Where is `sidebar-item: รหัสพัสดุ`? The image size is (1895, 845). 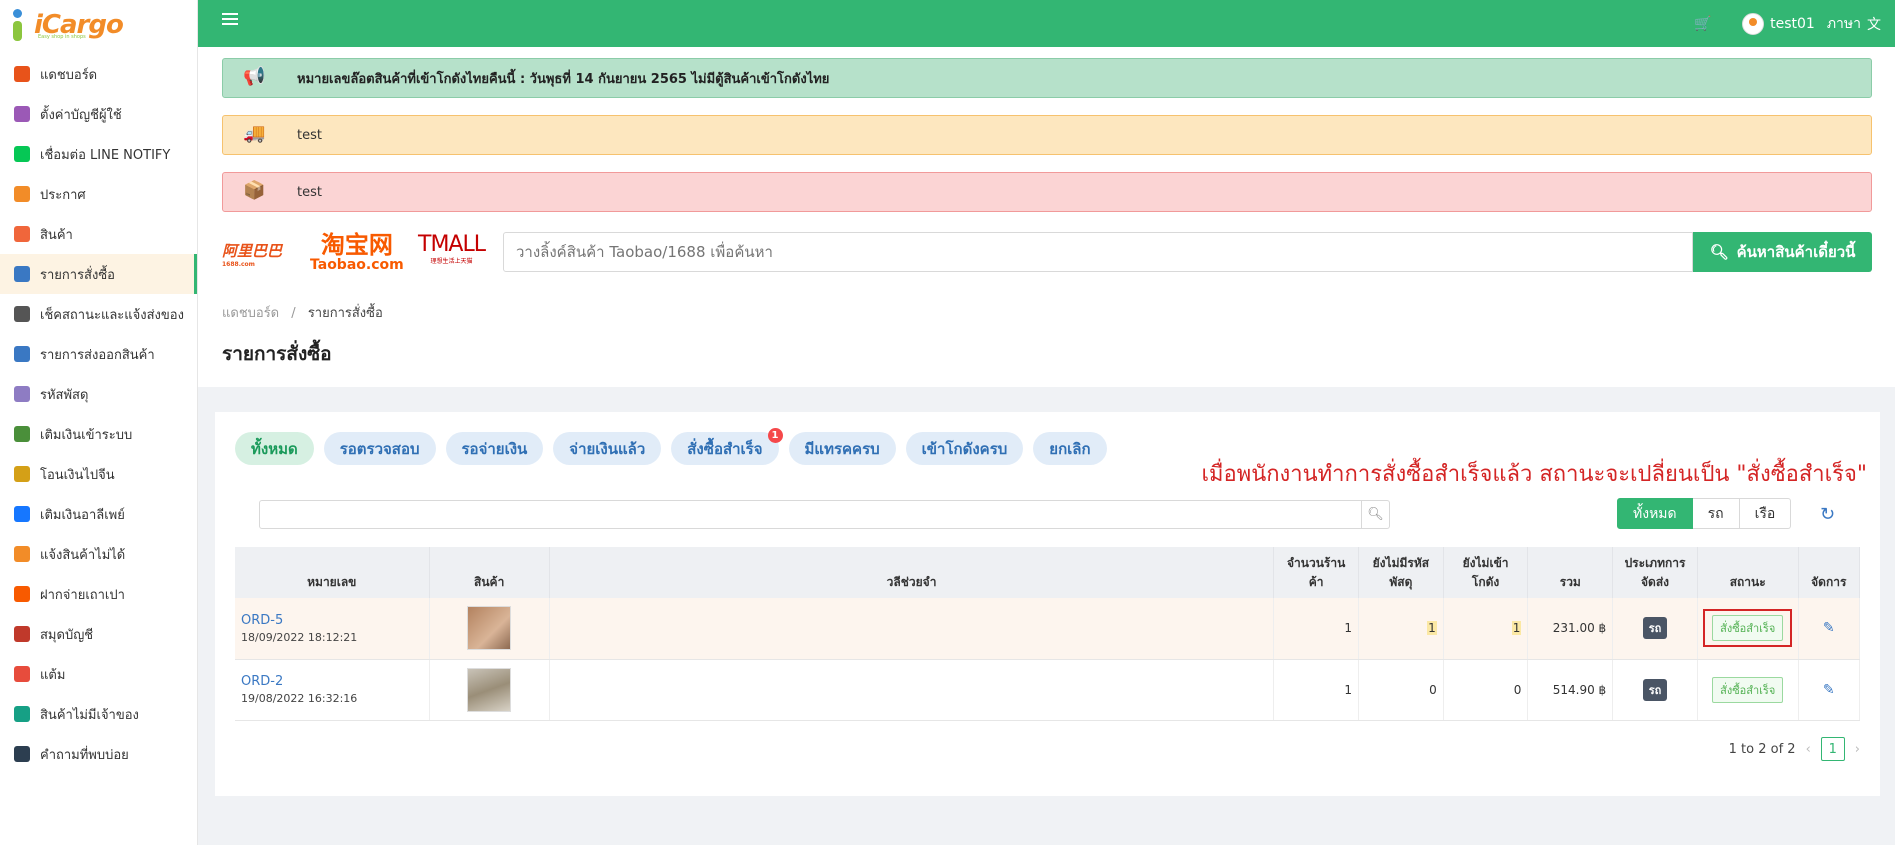 sidebar-item: รหัสพัสดุ is located at coordinates (98, 394).